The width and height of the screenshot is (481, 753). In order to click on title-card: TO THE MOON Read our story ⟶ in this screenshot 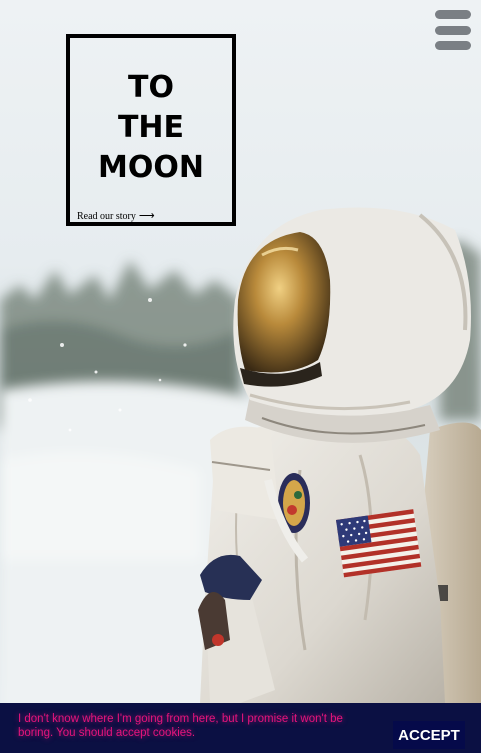, I will do `click(151, 130)`.